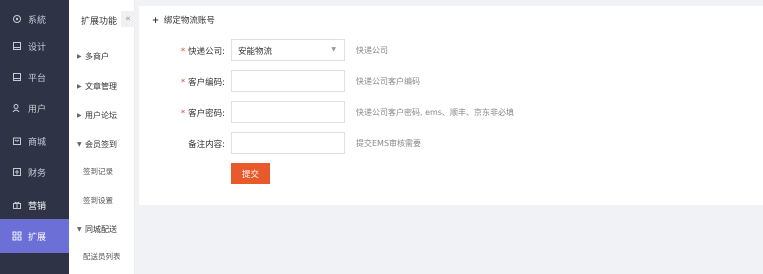 Image resolution: width=763 pixels, height=274 pixels. What do you see at coordinates (37, 206) in the screenshot?
I see `nav-item-label: 营销` at bounding box center [37, 206].